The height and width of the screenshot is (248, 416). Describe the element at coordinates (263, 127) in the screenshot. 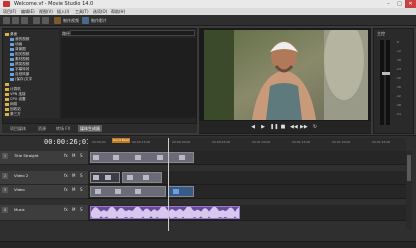

I see `play-button: ▶` at that location.